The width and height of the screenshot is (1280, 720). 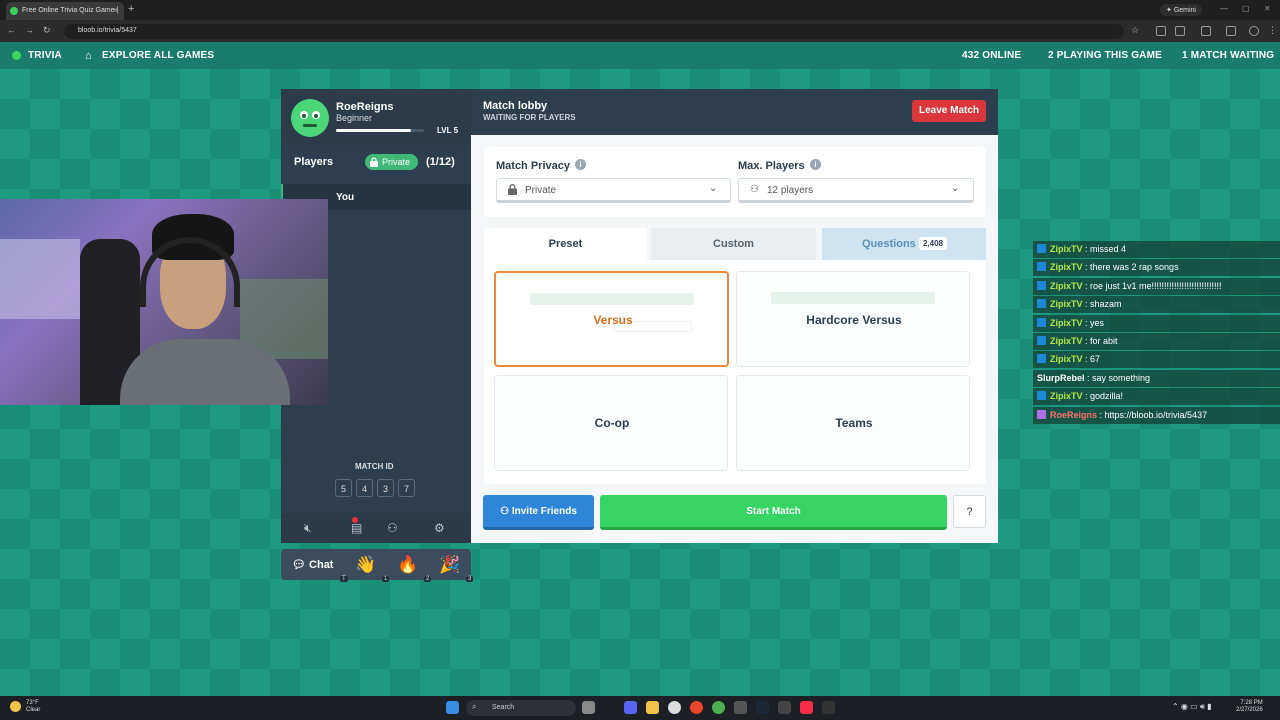 What do you see at coordinates (762, 707) in the screenshot?
I see `steam-icon` at bounding box center [762, 707].